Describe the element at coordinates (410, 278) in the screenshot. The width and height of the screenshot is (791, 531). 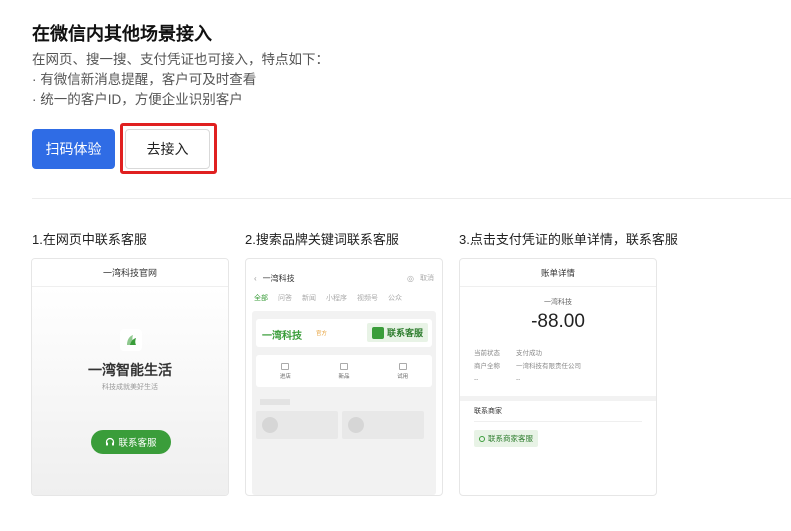
I see `mic-icon: ◎` at that location.